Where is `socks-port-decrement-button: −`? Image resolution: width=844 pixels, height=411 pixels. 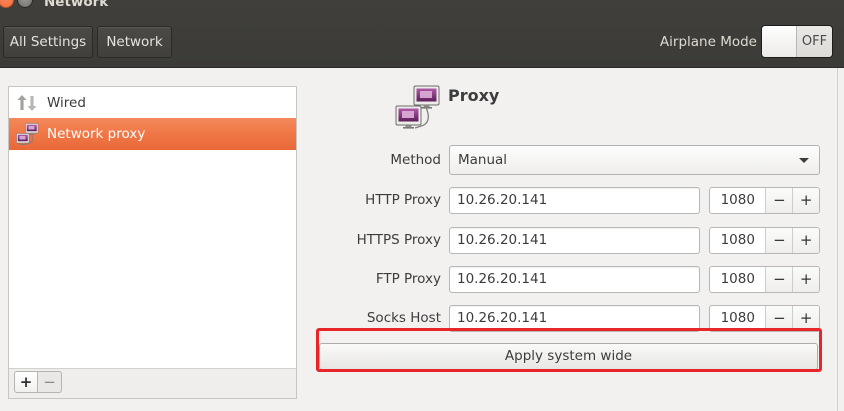
socks-port-decrement-button: − is located at coordinates (779, 318).